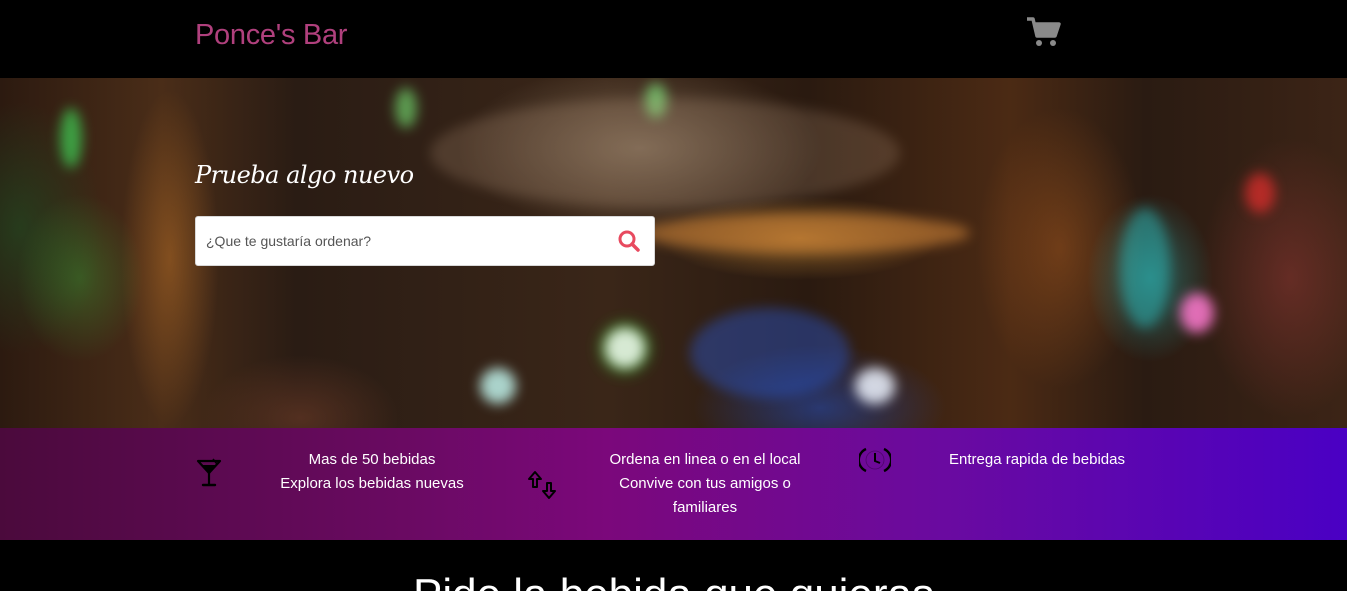  Describe the element at coordinates (372, 459) in the screenshot. I see `feature-line: Mas de 50 bebidas` at that location.